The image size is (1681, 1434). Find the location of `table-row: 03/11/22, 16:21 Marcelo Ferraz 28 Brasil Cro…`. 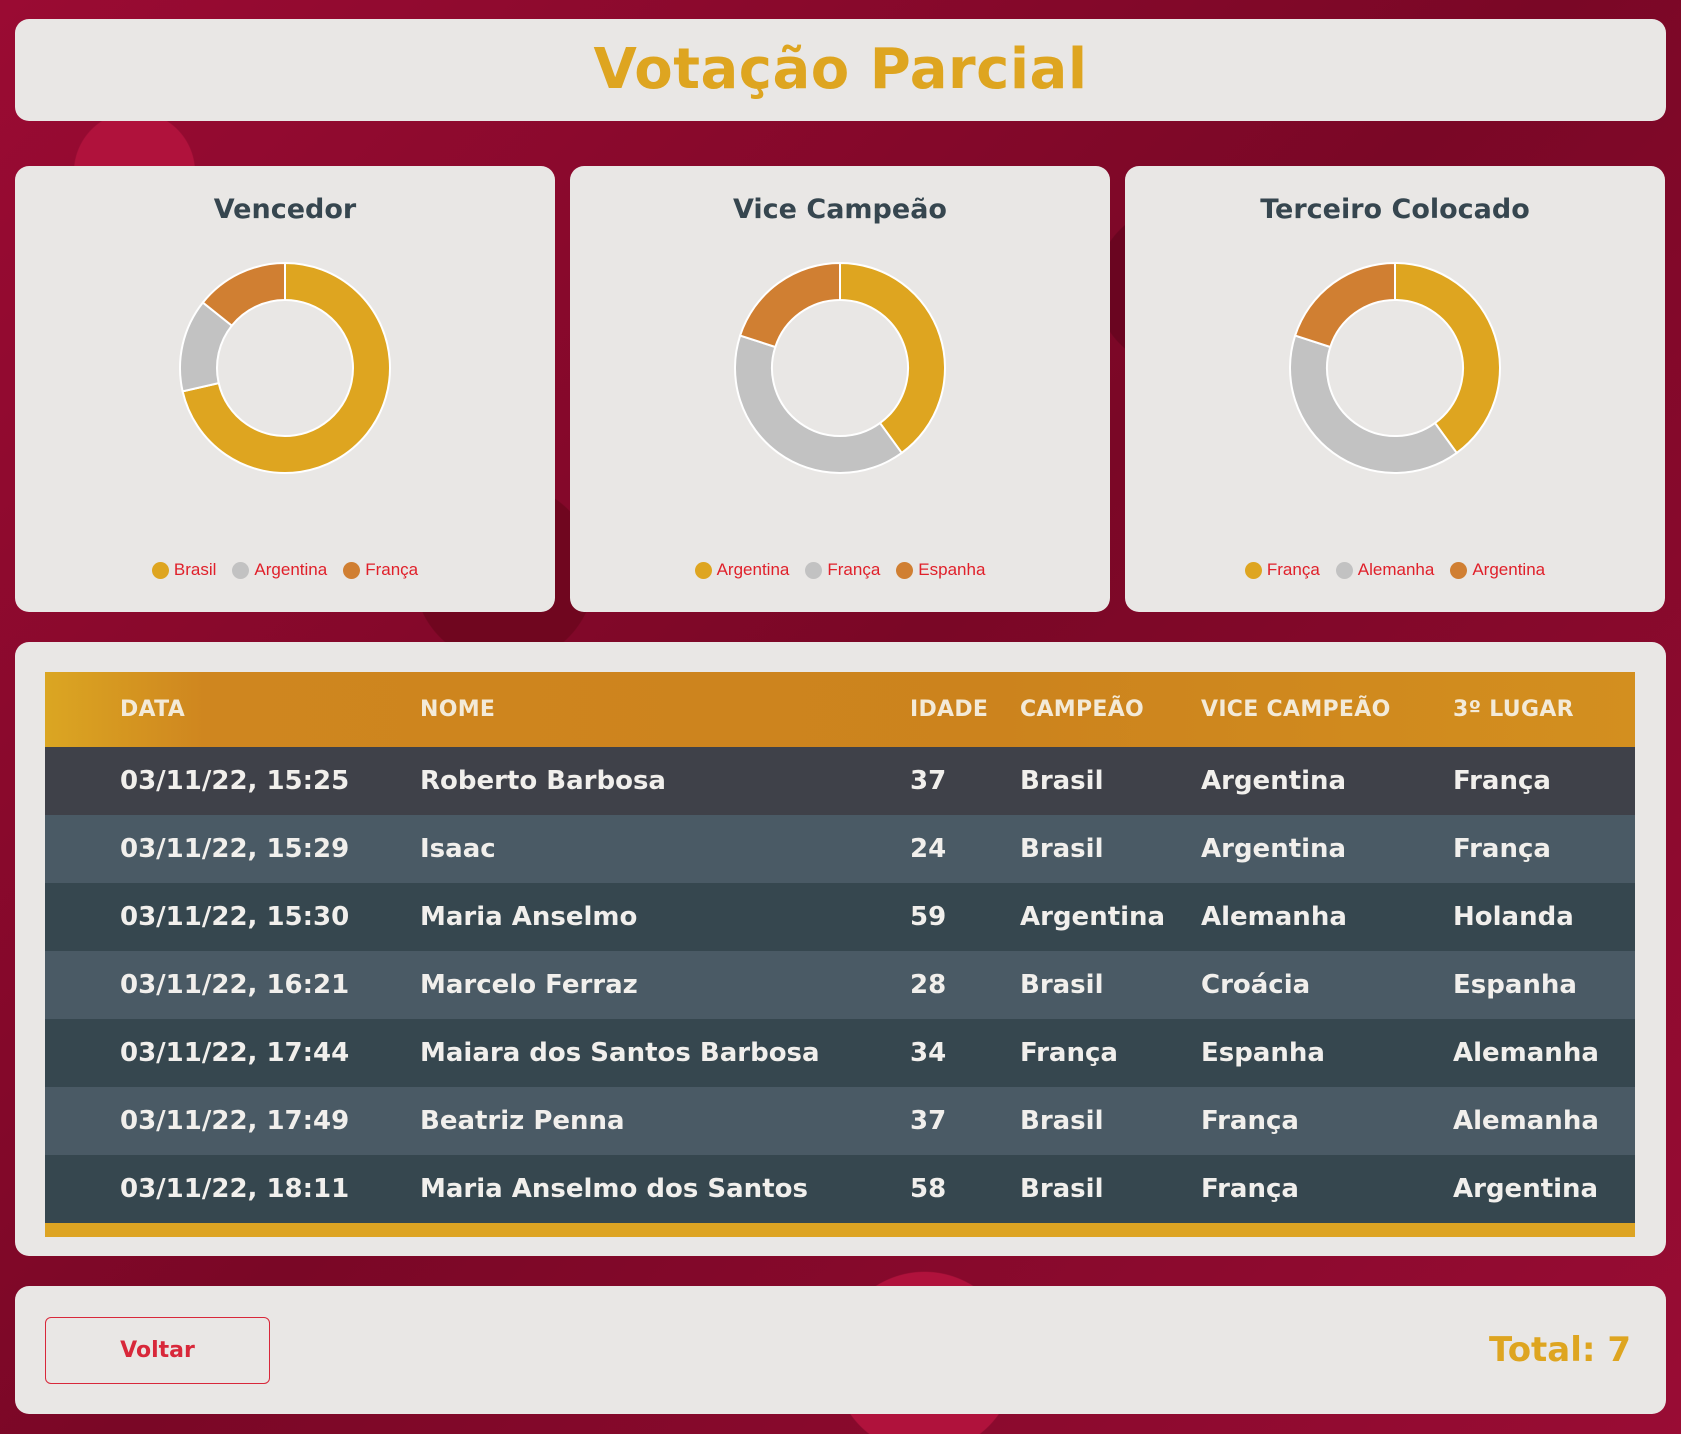

table-row: 03/11/22, 16:21 Marcelo Ferraz 28 Brasil Cro… is located at coordinates (840, 985).